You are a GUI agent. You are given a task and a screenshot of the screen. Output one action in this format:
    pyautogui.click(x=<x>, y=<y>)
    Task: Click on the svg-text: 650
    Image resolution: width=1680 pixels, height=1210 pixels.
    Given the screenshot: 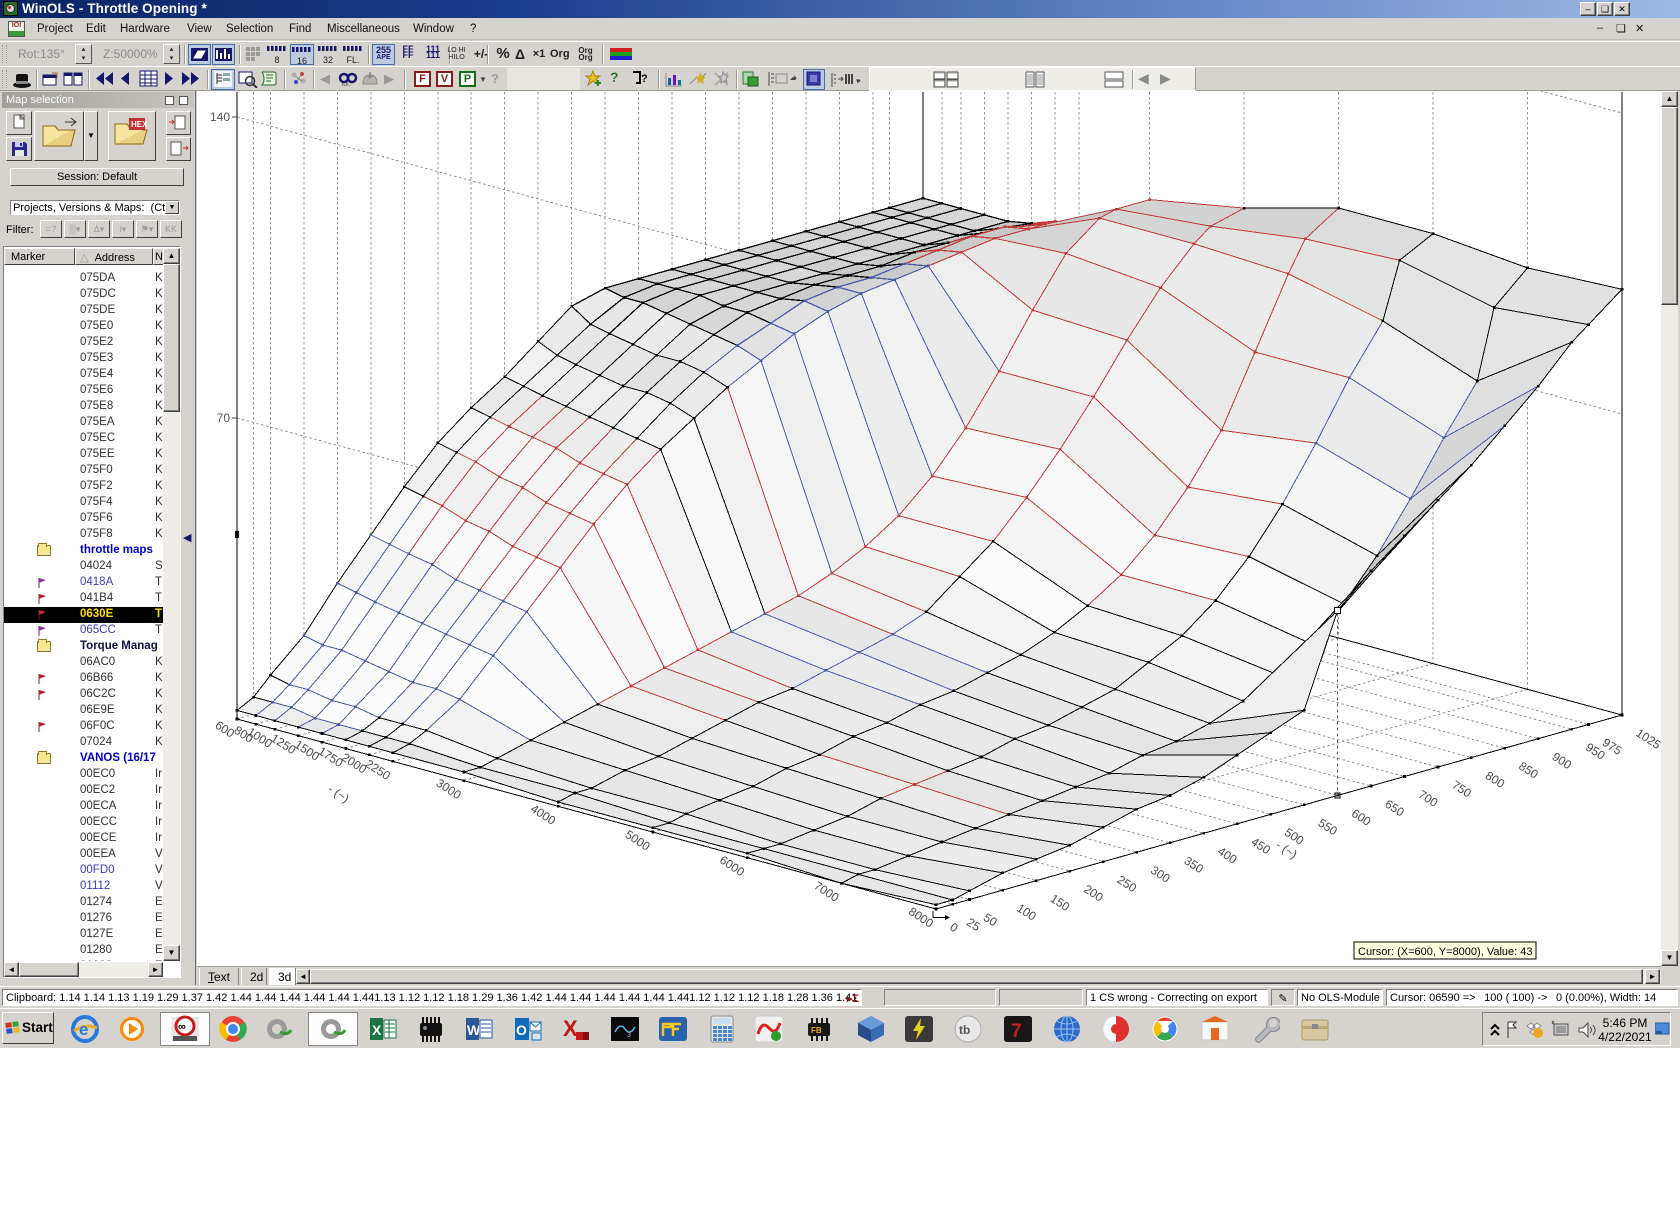 What is the action you would take?
    pyautogui.click(x=1394, y=808)
    